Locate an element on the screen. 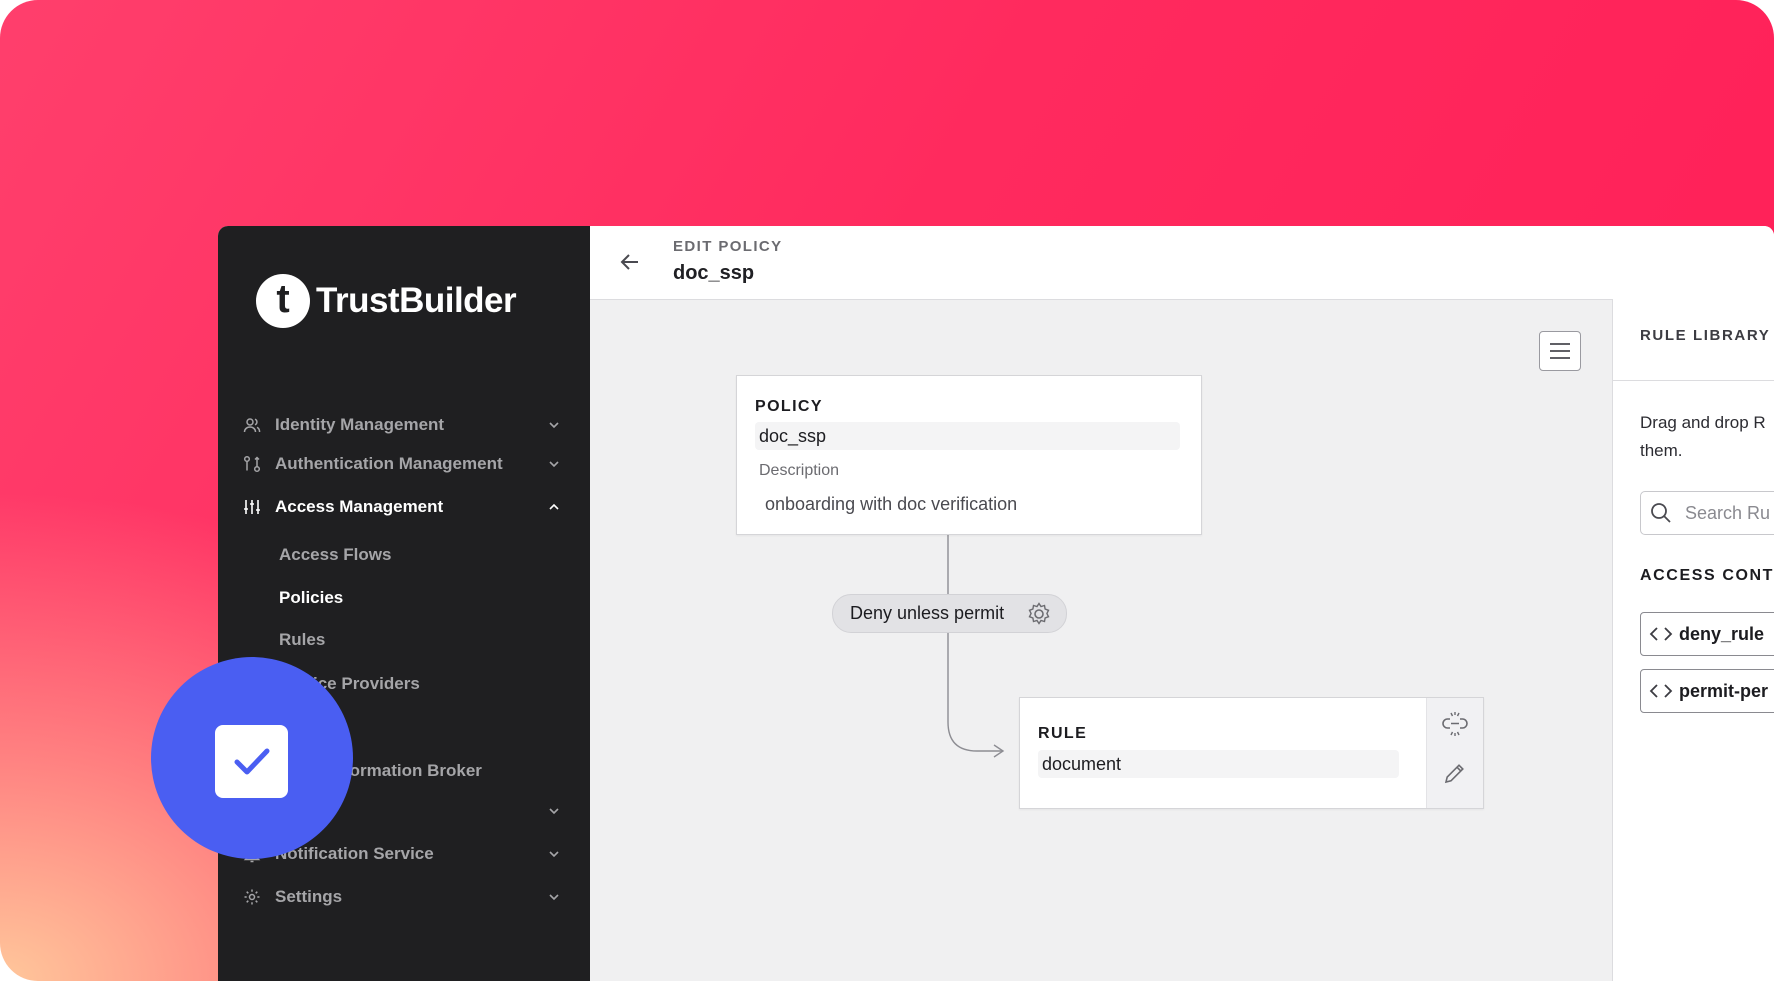 This screenshot has width=1774, height=981. sidebar-subitem-policies: Policies is located at coordinates (311, 598).